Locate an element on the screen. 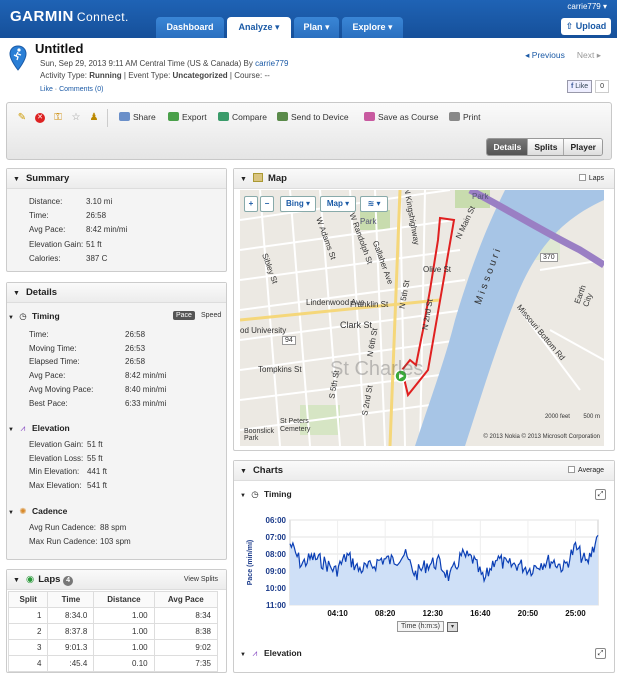  pace-toggle: Pace is located at coordinates (184, 315).